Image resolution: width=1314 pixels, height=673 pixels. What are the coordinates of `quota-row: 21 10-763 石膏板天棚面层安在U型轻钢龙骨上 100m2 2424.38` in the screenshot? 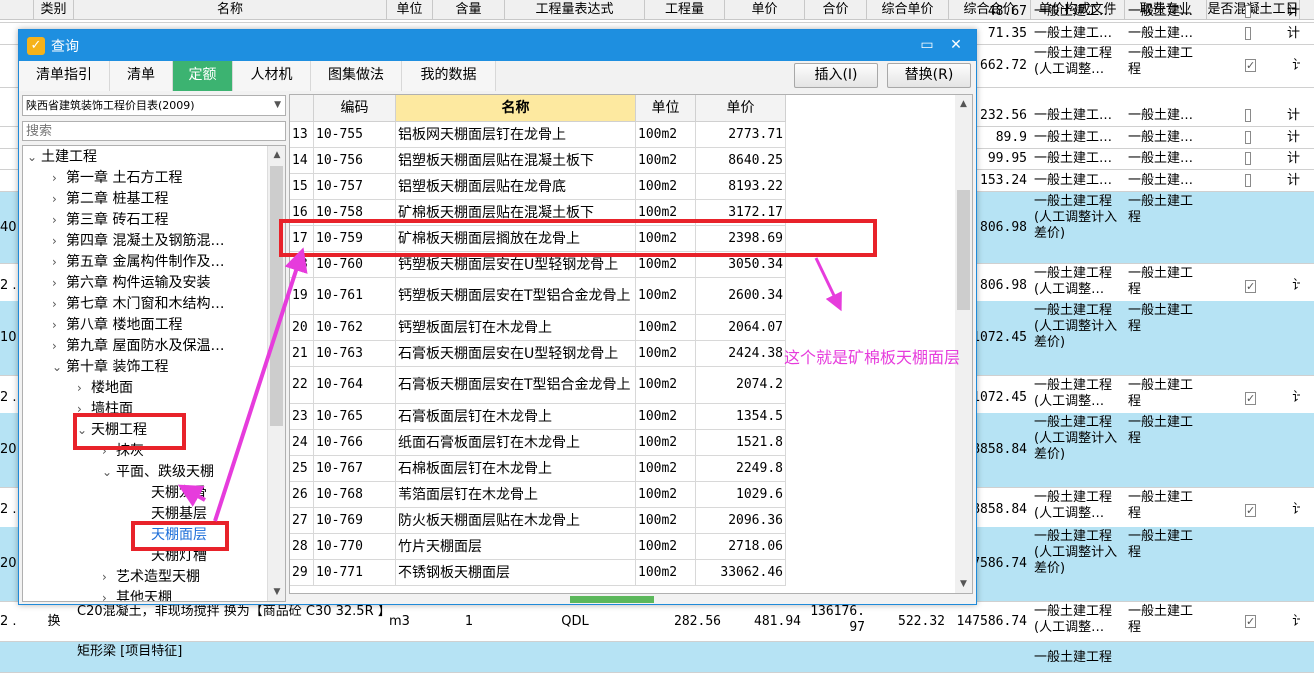 It's located at (538, 354).